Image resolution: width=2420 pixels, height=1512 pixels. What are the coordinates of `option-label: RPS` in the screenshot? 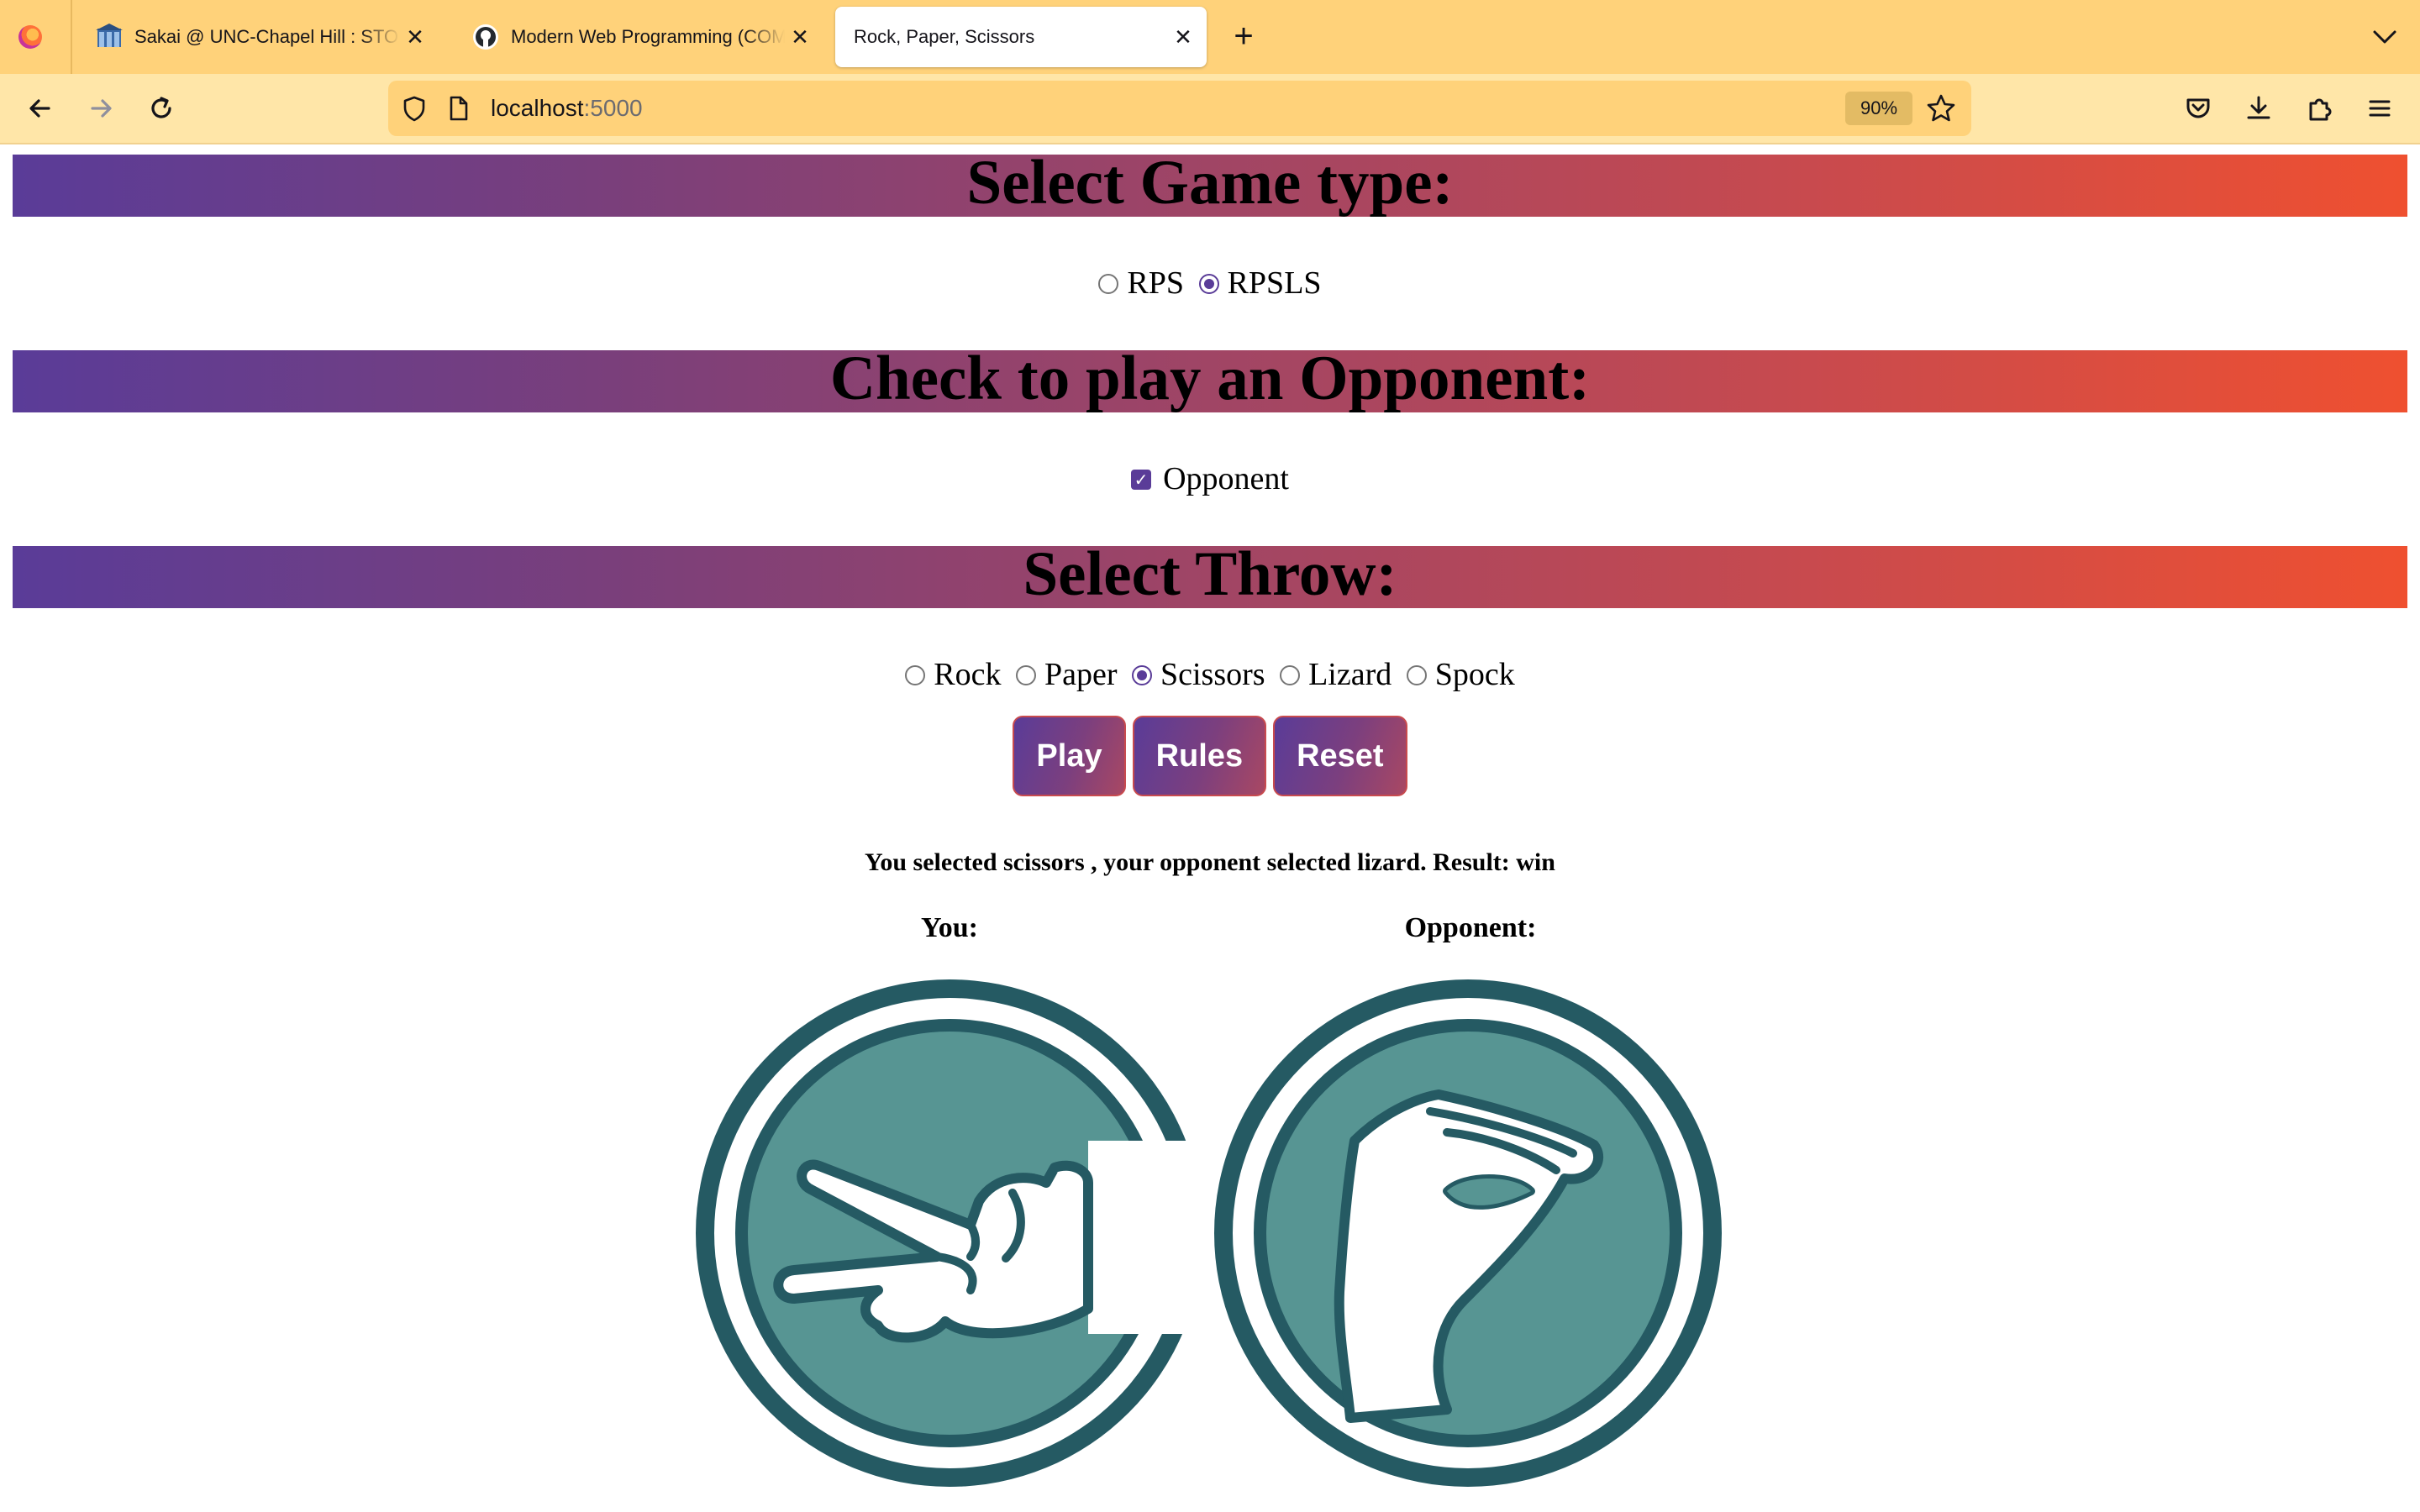 It's located at (1156, 283).